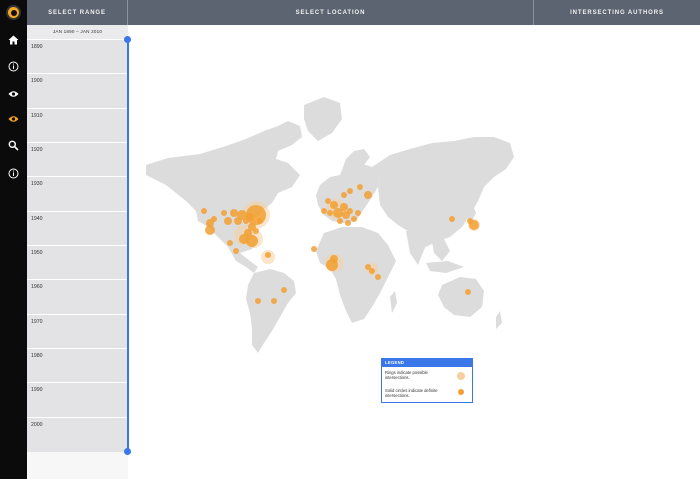  What do you see at coordinates (77, 31) in the screenshot?
I see `range-label: JAN 1890 – JAN 2010` at bounding box center [77, 31].